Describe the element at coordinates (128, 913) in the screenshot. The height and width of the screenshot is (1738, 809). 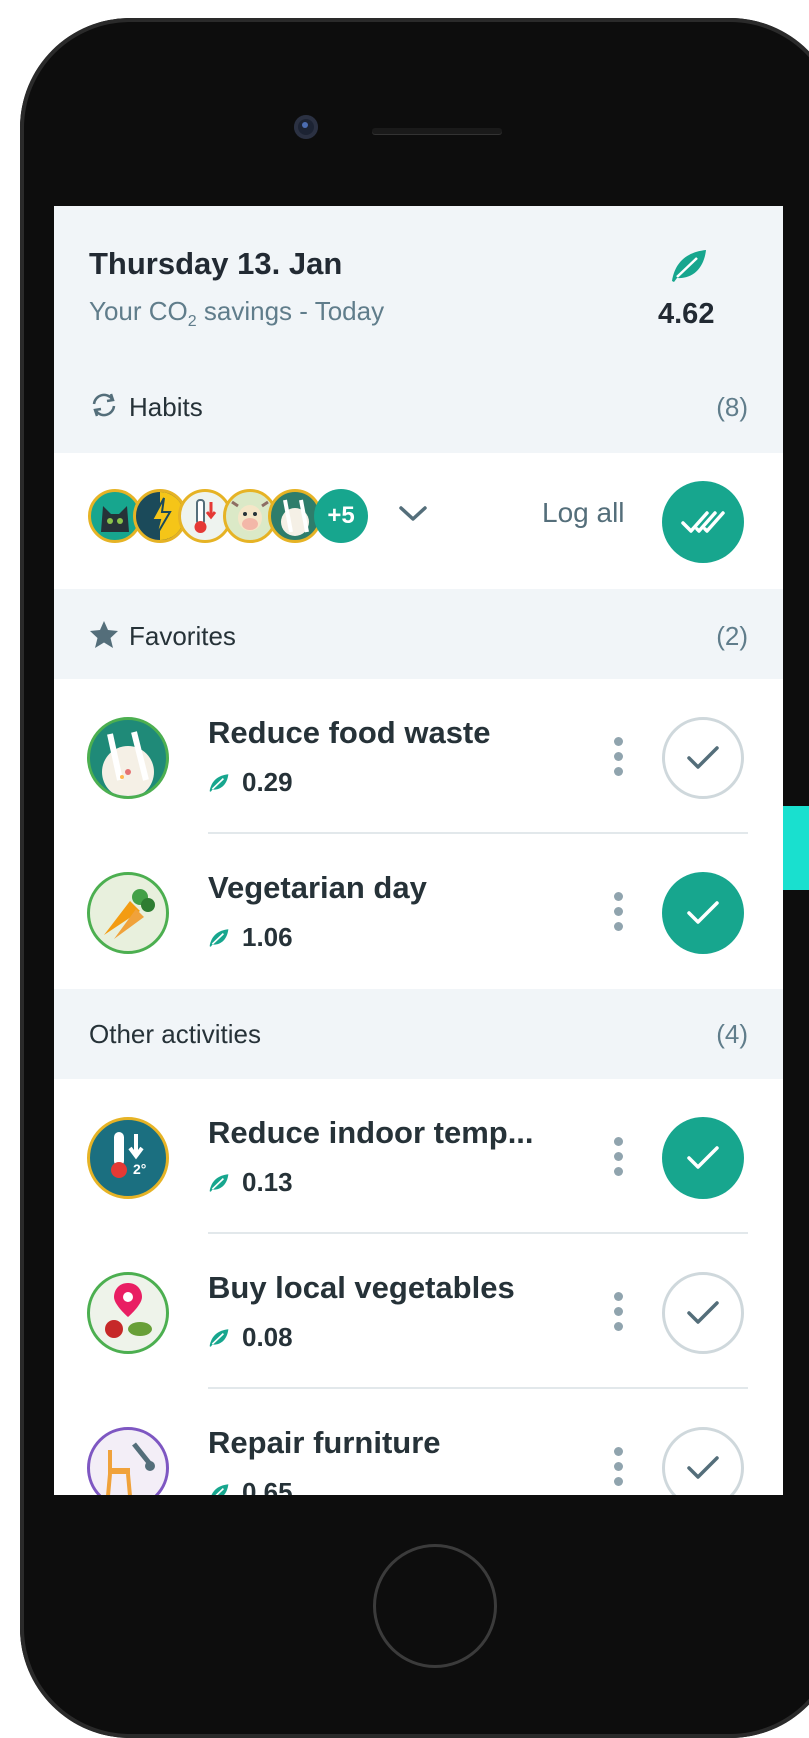
I see `carrot-icon` at that location.